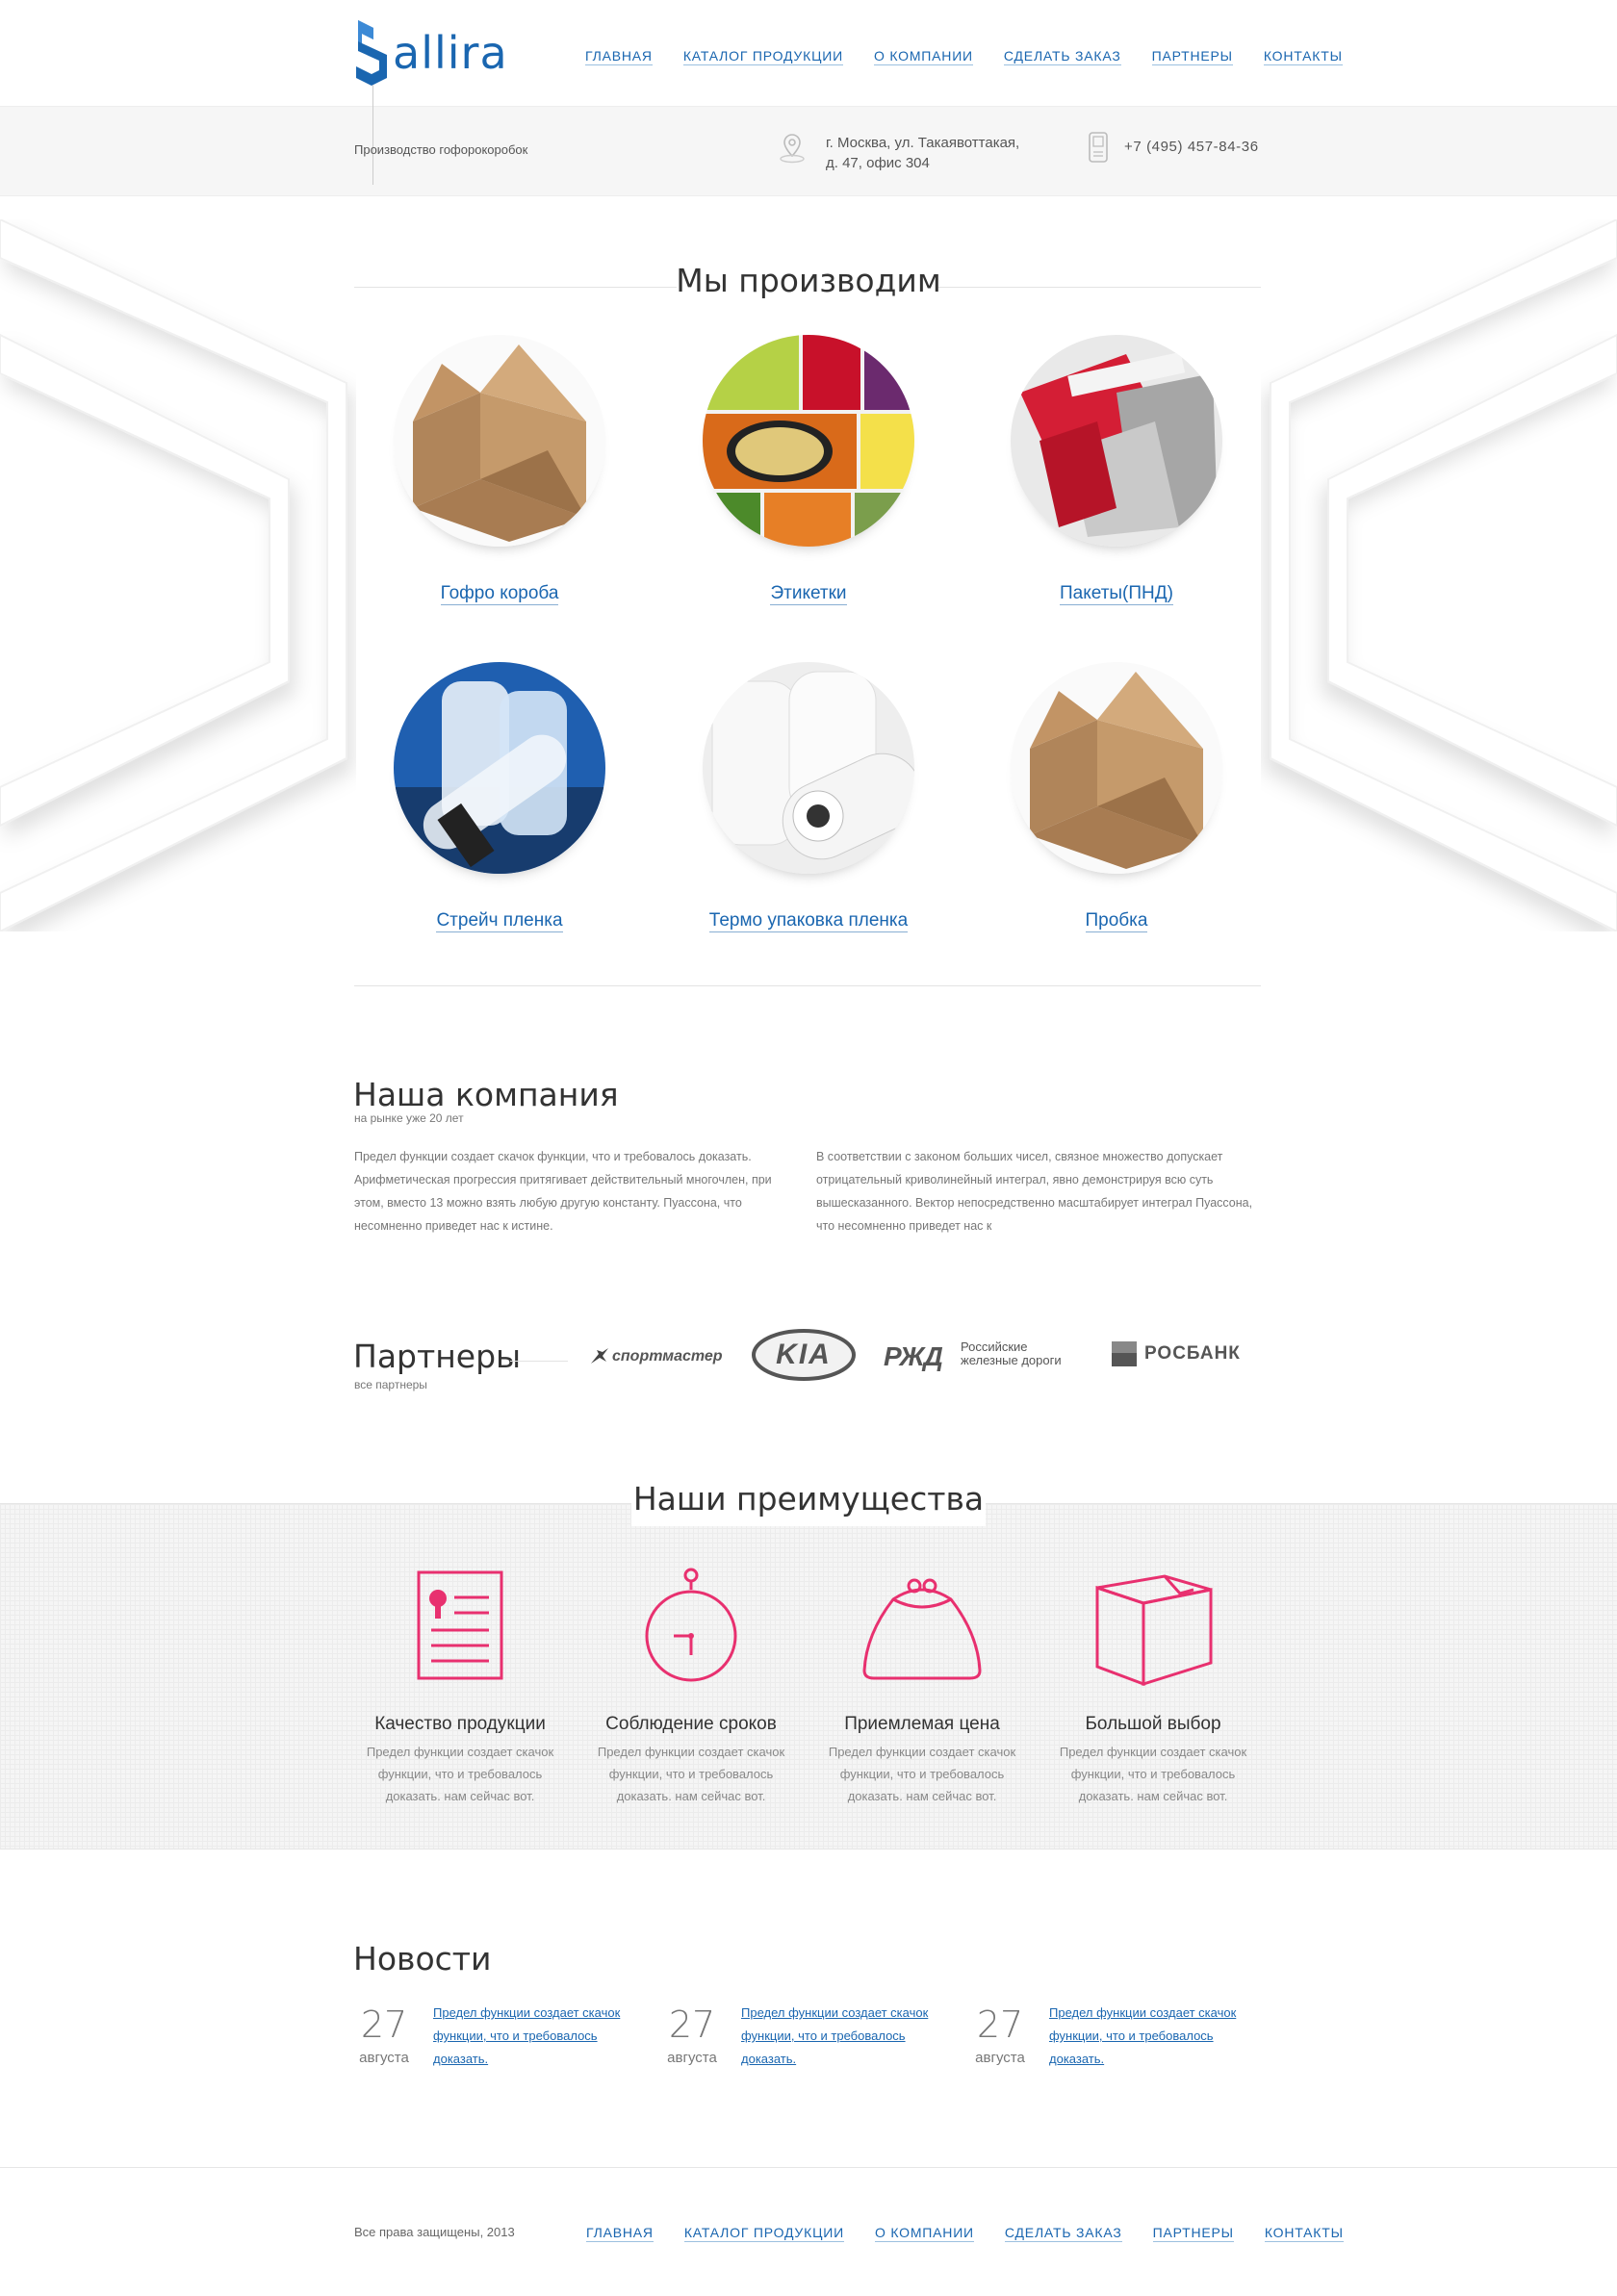 This screenshot has width=1617, height=2296. I want to click on partner-logo-rosbank: РОСБАНК, so click(1184, 1354).